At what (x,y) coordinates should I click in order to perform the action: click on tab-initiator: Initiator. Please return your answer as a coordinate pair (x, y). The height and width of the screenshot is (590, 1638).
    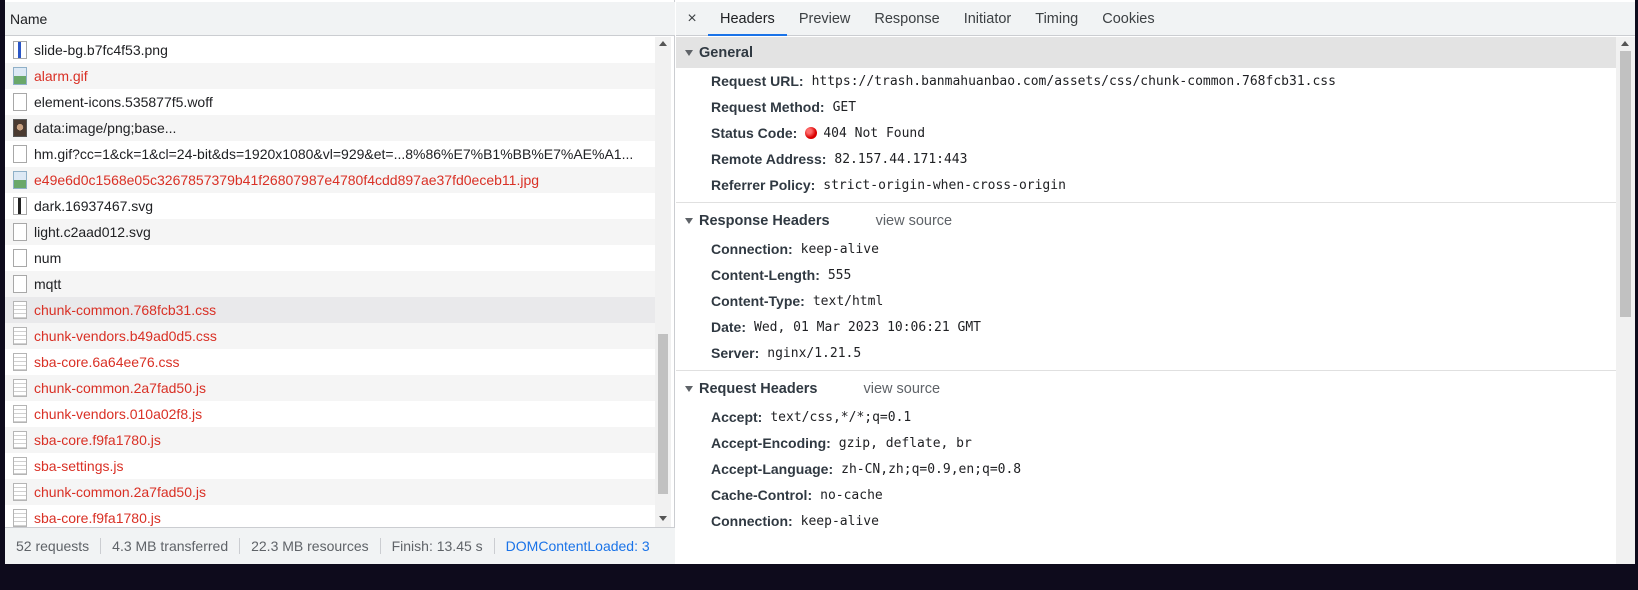
    Looking at the image, I should click on (988, 18).